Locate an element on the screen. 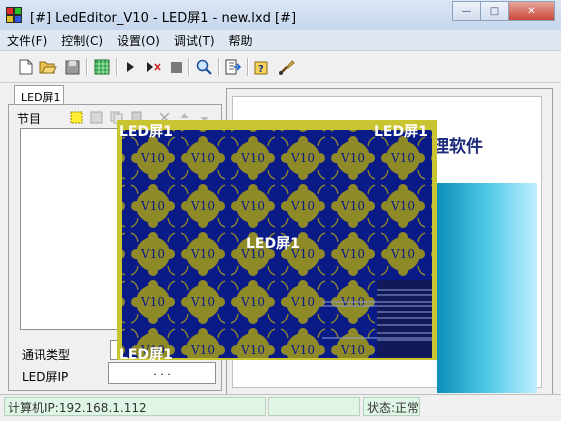 The height and width of the screenshot is (421, 561). led-label-bottom-left: LED屏1 is located at coordinates (146, 355).